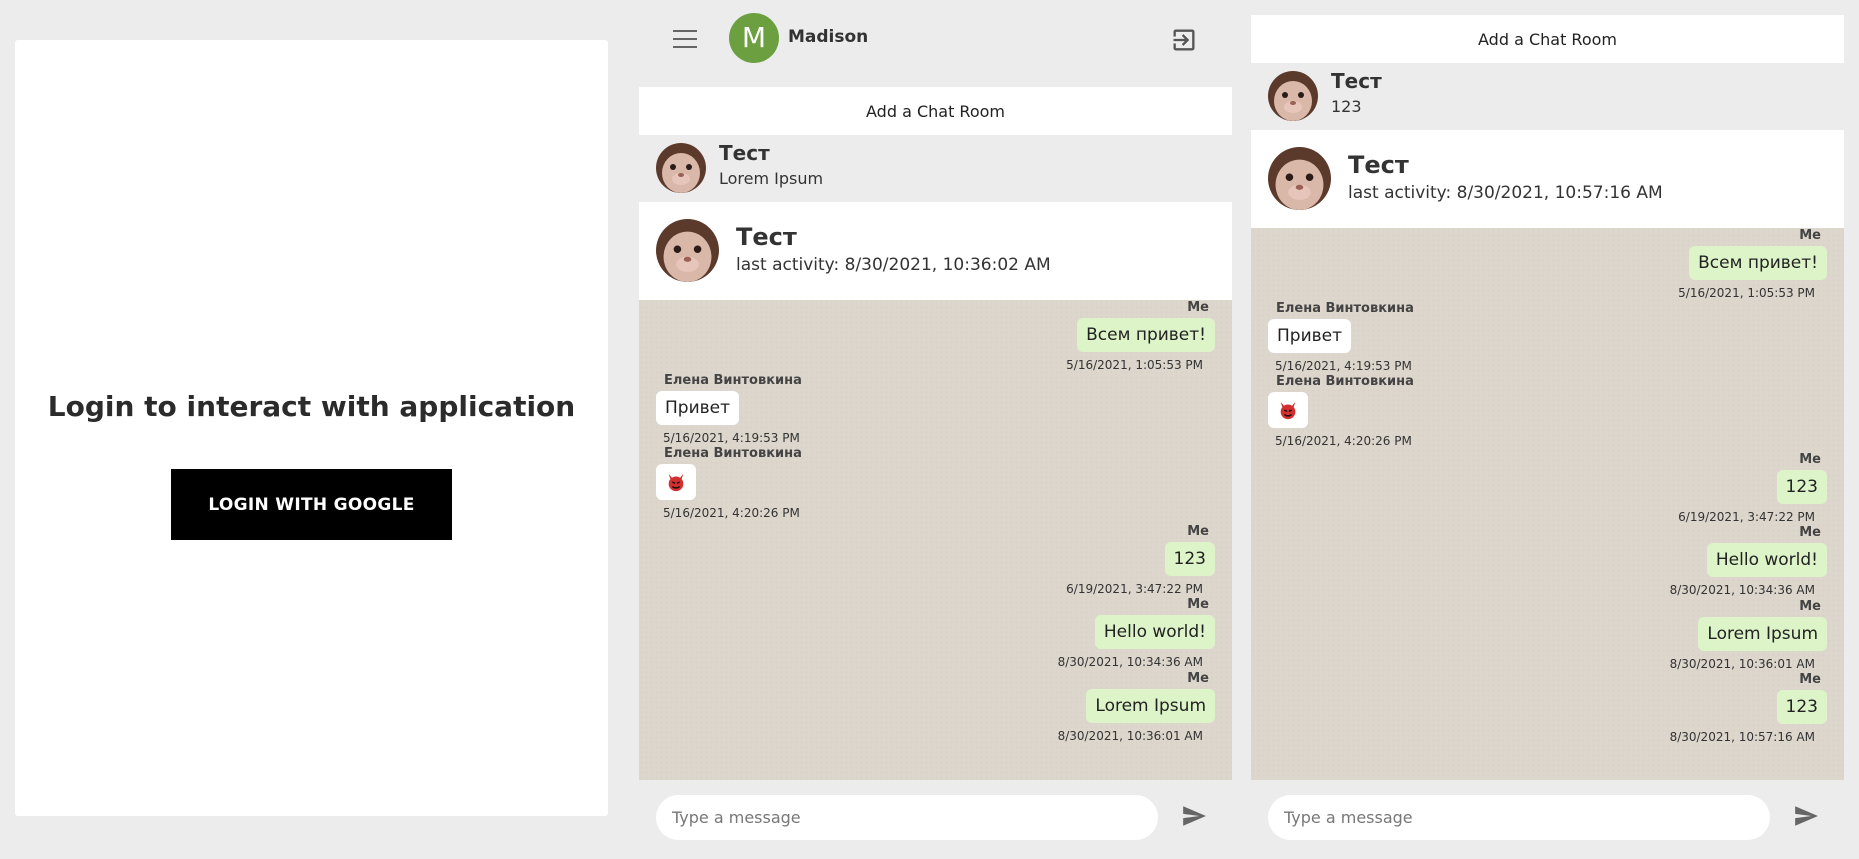  Describe the element at coordinates (1742, 737) in the screenshot. I see `message-time: 8/30/2021, 10:57:16 AM` at that location.